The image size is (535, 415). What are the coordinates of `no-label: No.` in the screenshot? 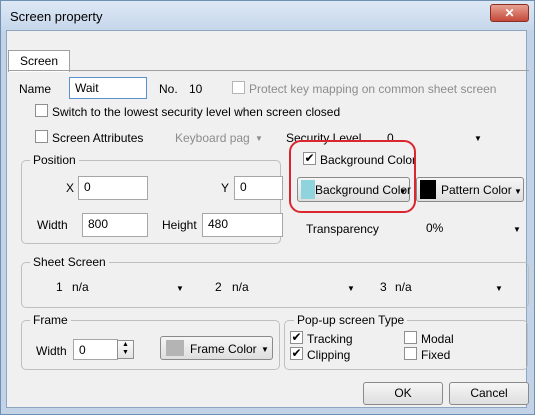 It's located at (168, 89).